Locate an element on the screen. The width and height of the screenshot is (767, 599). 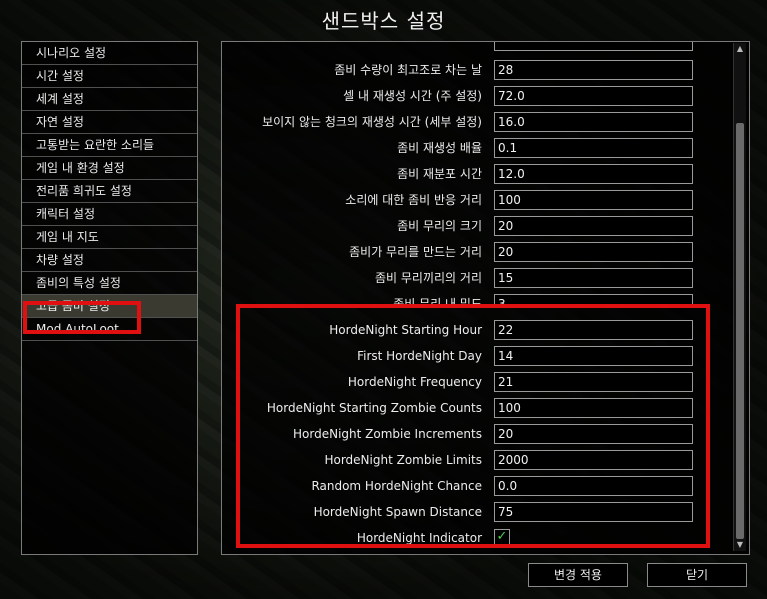
sidebar-item-nature: 자연 설정 is located at coordinates (109, 122).